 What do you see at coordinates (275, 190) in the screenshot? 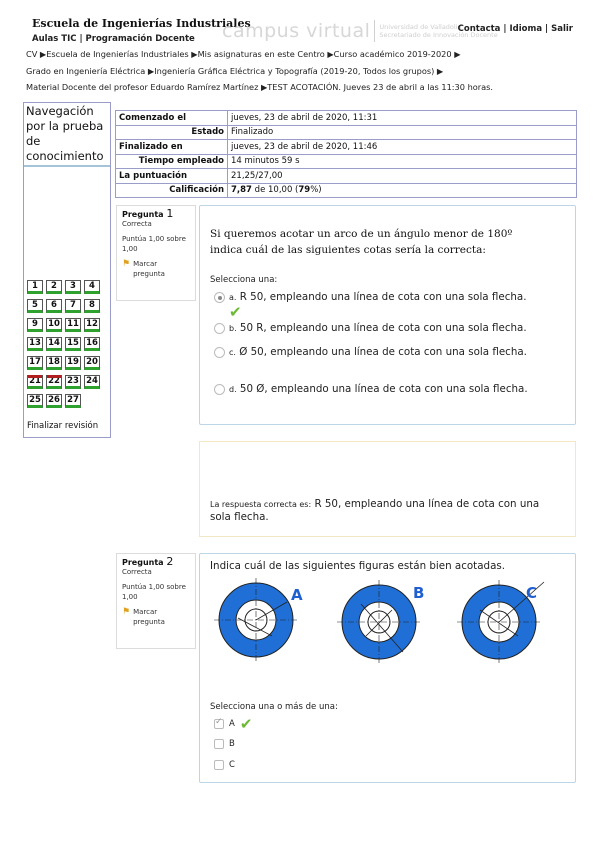
I see `grade-part: de 10,00 (` at bounding box center [275, 190].